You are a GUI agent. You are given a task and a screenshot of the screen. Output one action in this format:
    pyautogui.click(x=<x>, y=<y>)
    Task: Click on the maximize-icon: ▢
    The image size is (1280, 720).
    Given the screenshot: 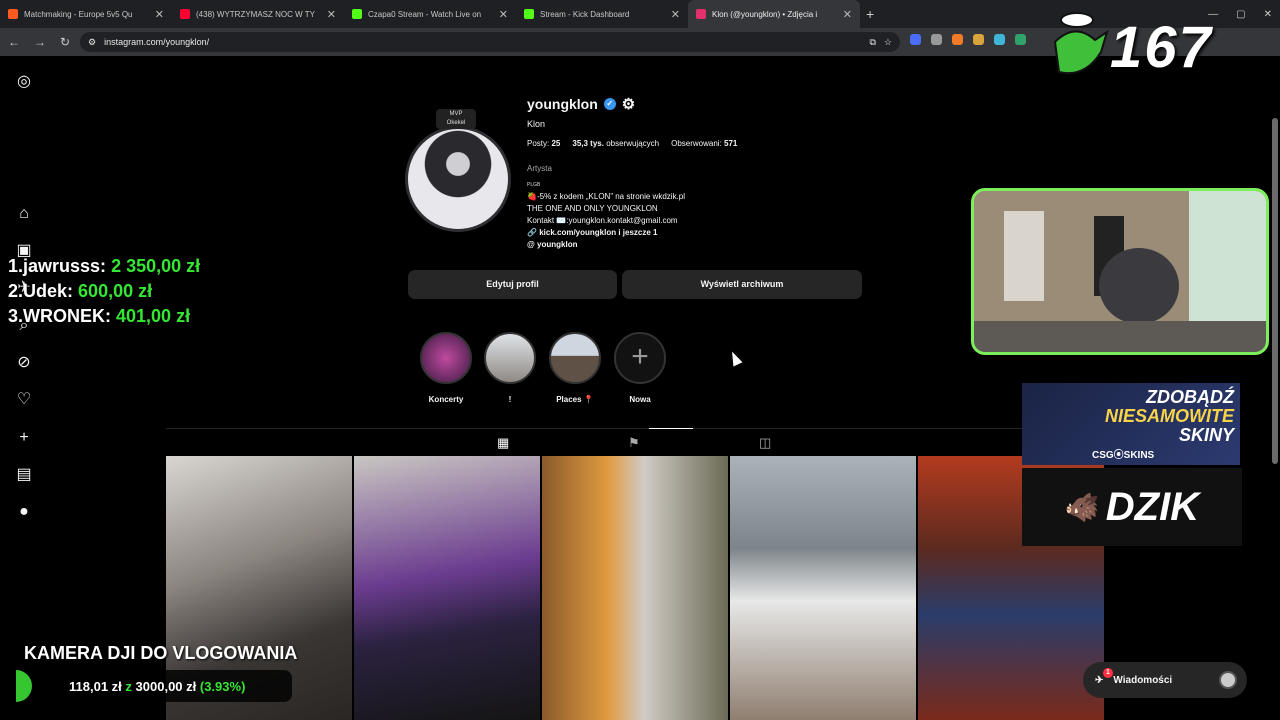 What is the action you would take?
    pyautogui.click(x=1240, y=14)
    